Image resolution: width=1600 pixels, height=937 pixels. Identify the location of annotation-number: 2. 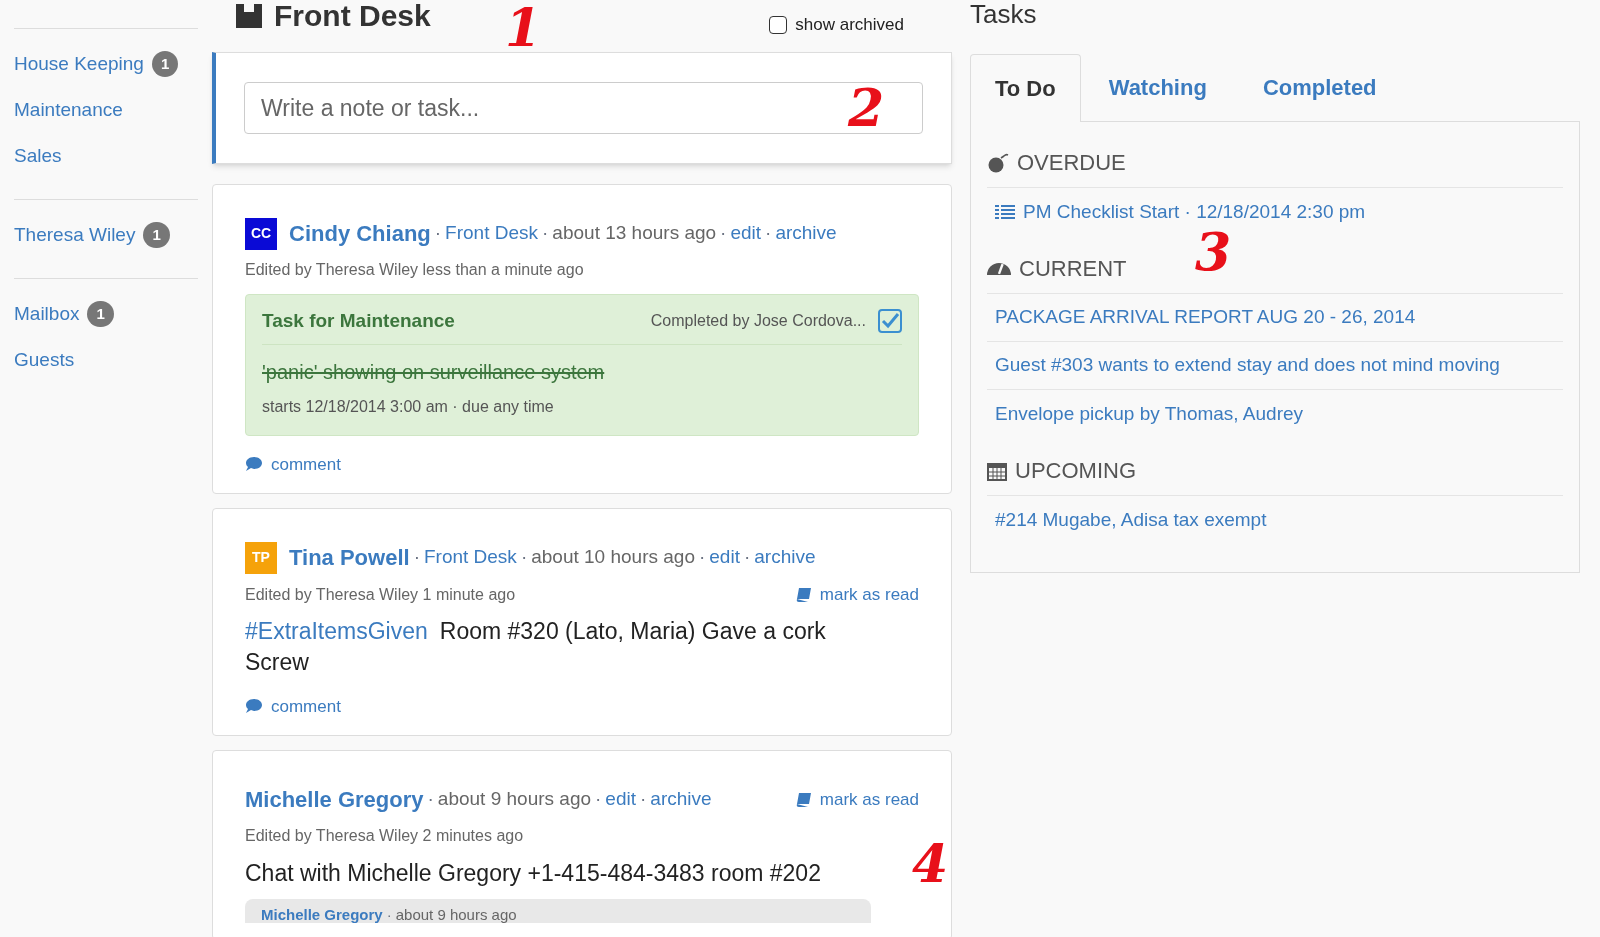
(866, 108).